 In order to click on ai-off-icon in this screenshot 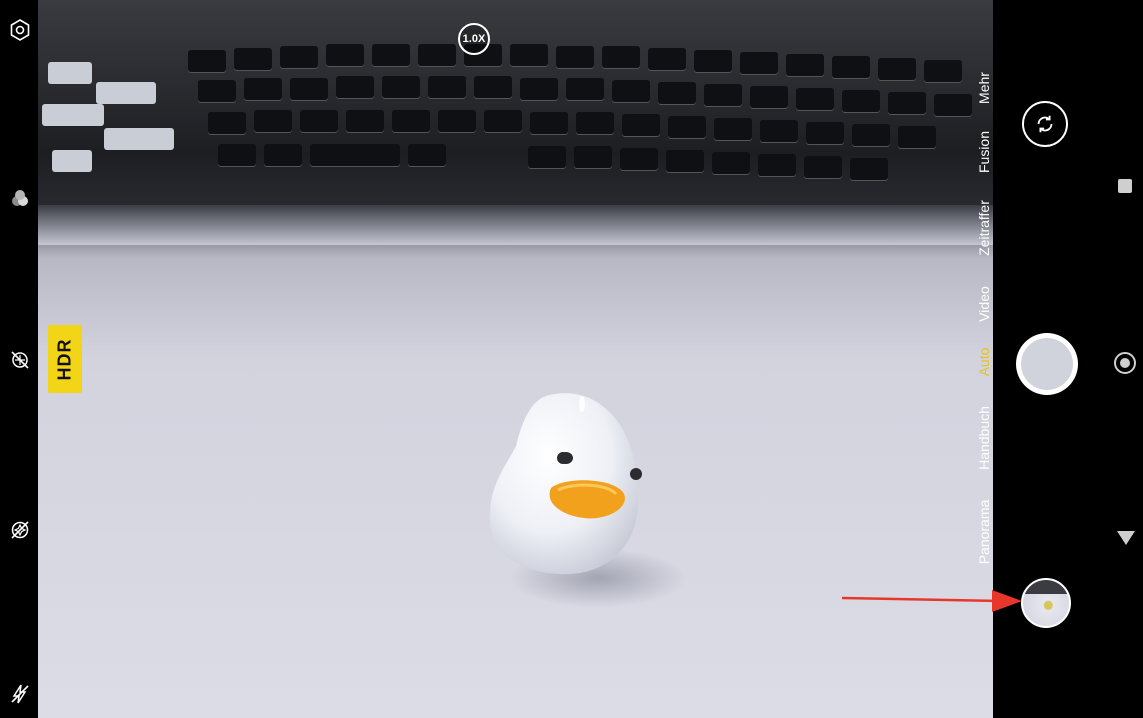, I will do `click(20, 530)`.